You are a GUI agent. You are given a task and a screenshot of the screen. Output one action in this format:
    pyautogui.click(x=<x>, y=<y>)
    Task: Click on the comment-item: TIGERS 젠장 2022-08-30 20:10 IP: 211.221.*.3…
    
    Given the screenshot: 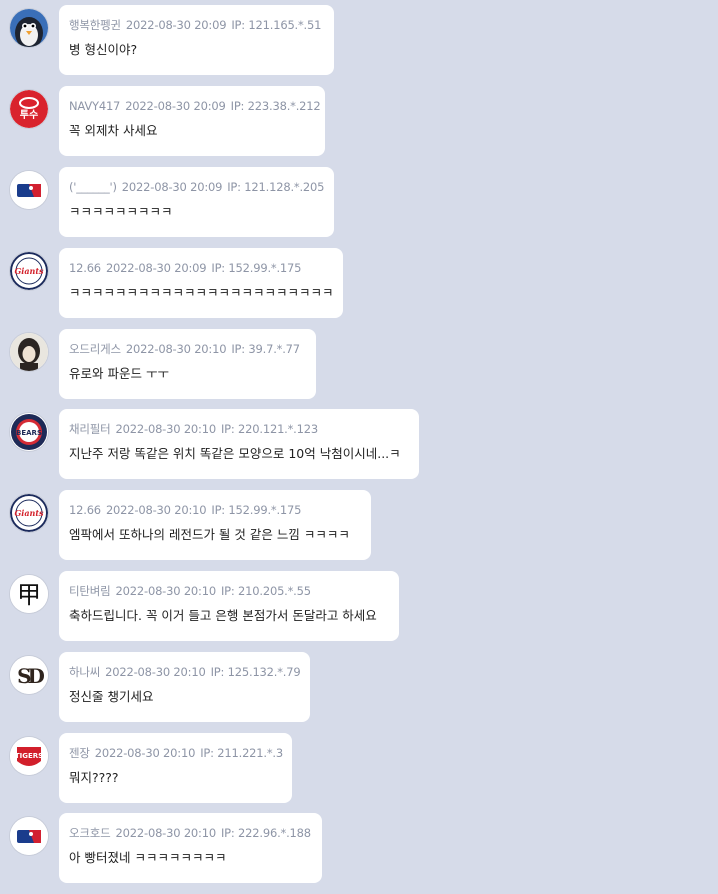 What is the action you would take?
    pyautogui.click(x=359, y=773)
    